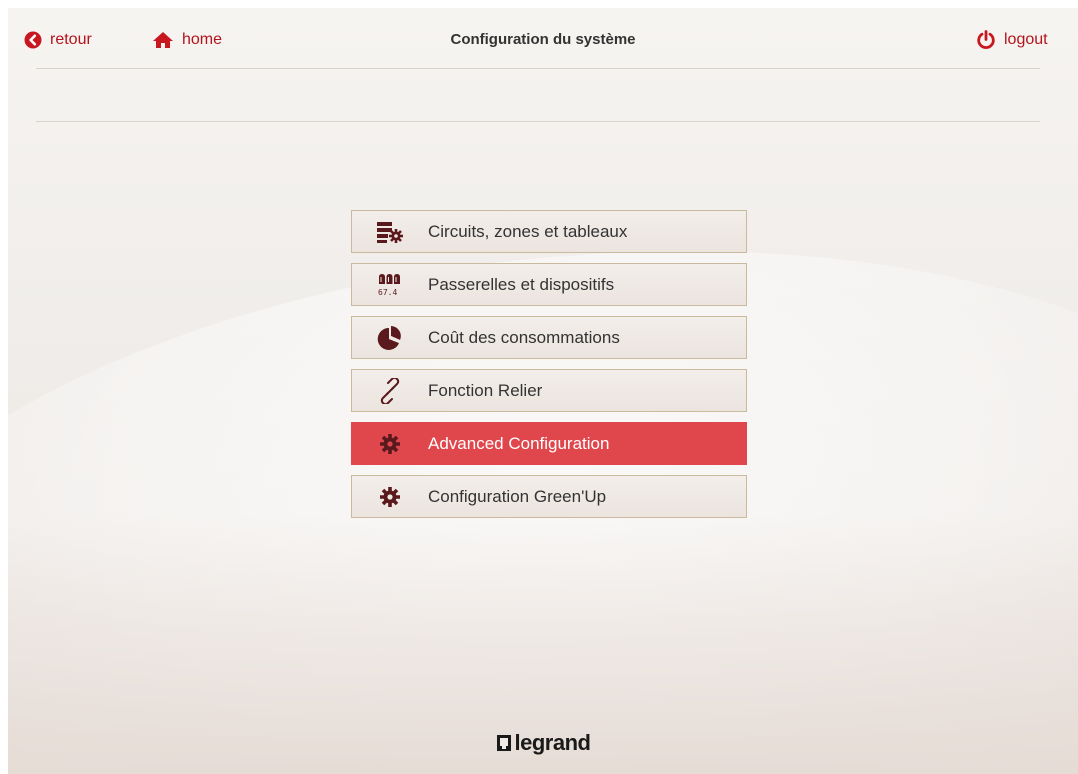 The image size is (1078, 774). I want to click on header-divider, so click(538, 68).